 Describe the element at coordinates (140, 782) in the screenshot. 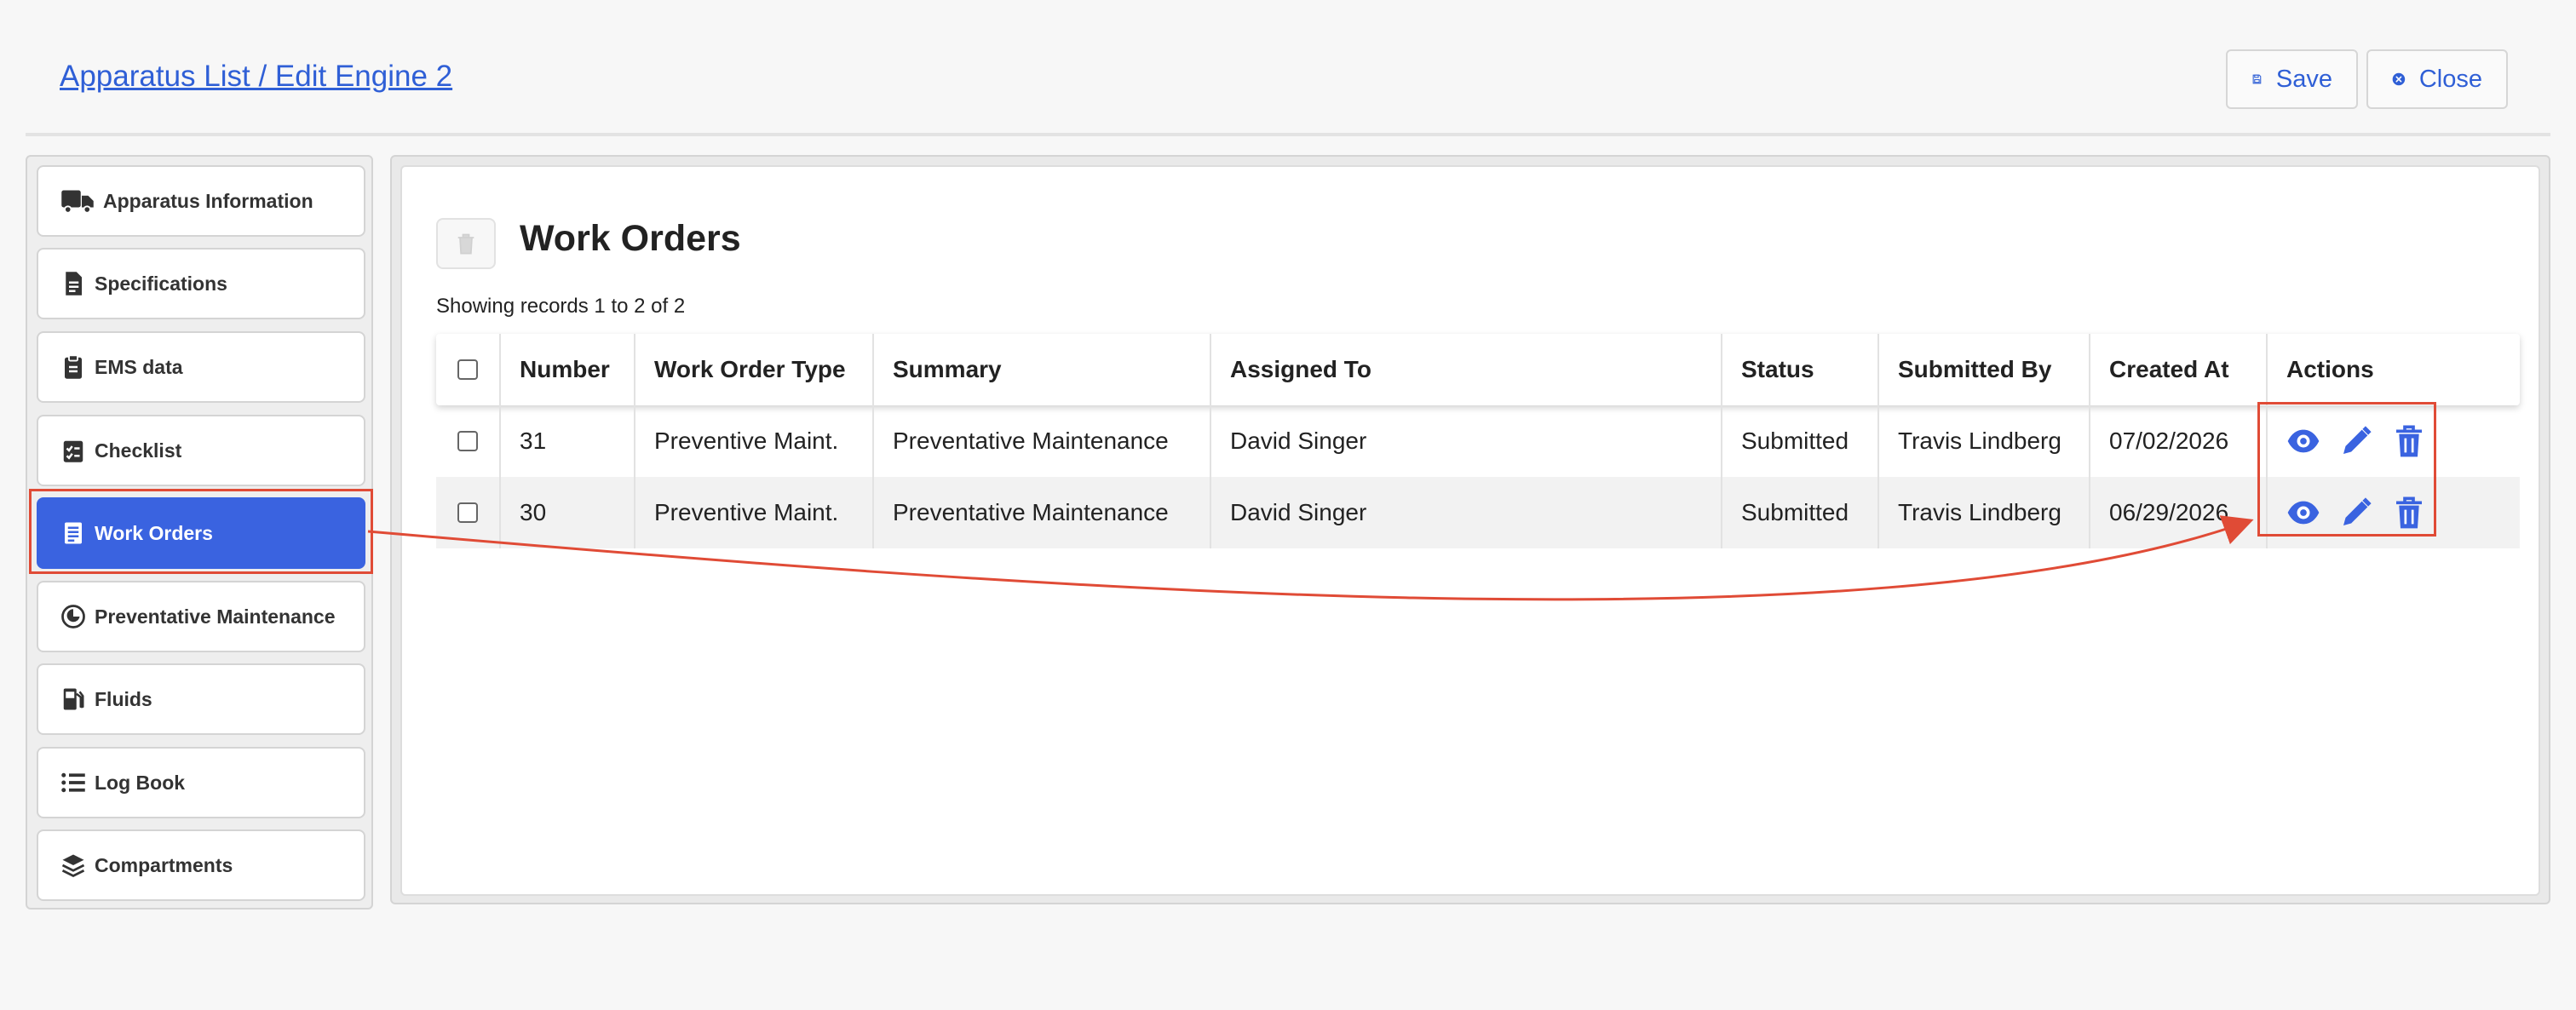

I see `sidebar-item-label: Log Book` at that location.